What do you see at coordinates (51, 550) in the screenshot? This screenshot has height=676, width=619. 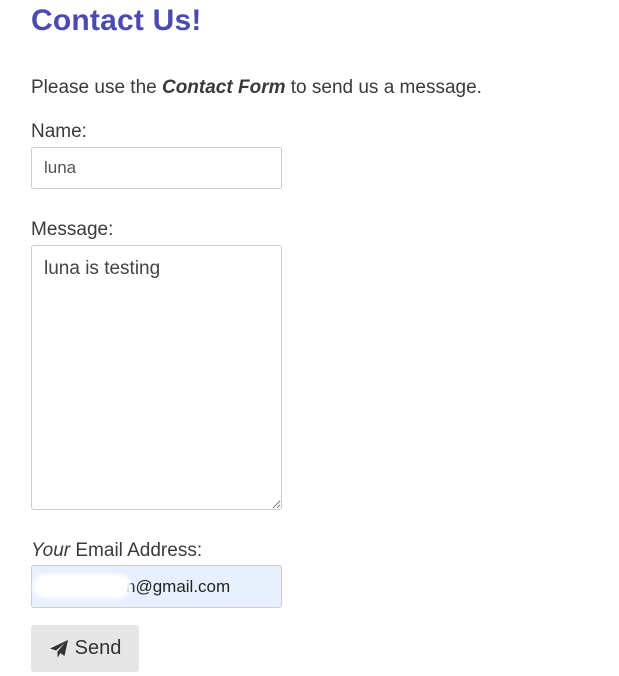 I see `email-label-your: Your` at bounding box center [51, 550].